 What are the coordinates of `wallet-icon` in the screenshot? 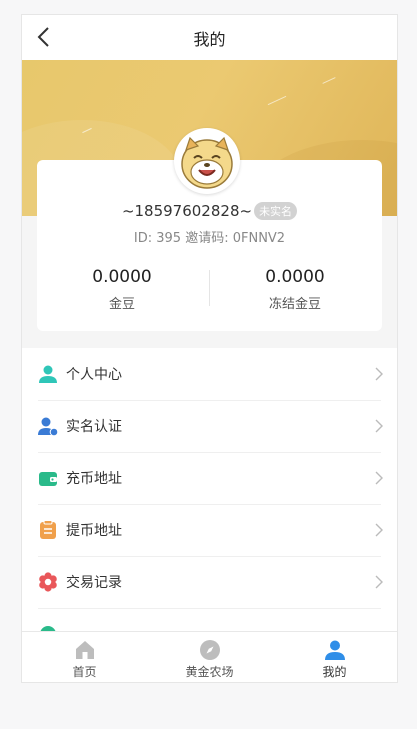 It's located at (48, 479).